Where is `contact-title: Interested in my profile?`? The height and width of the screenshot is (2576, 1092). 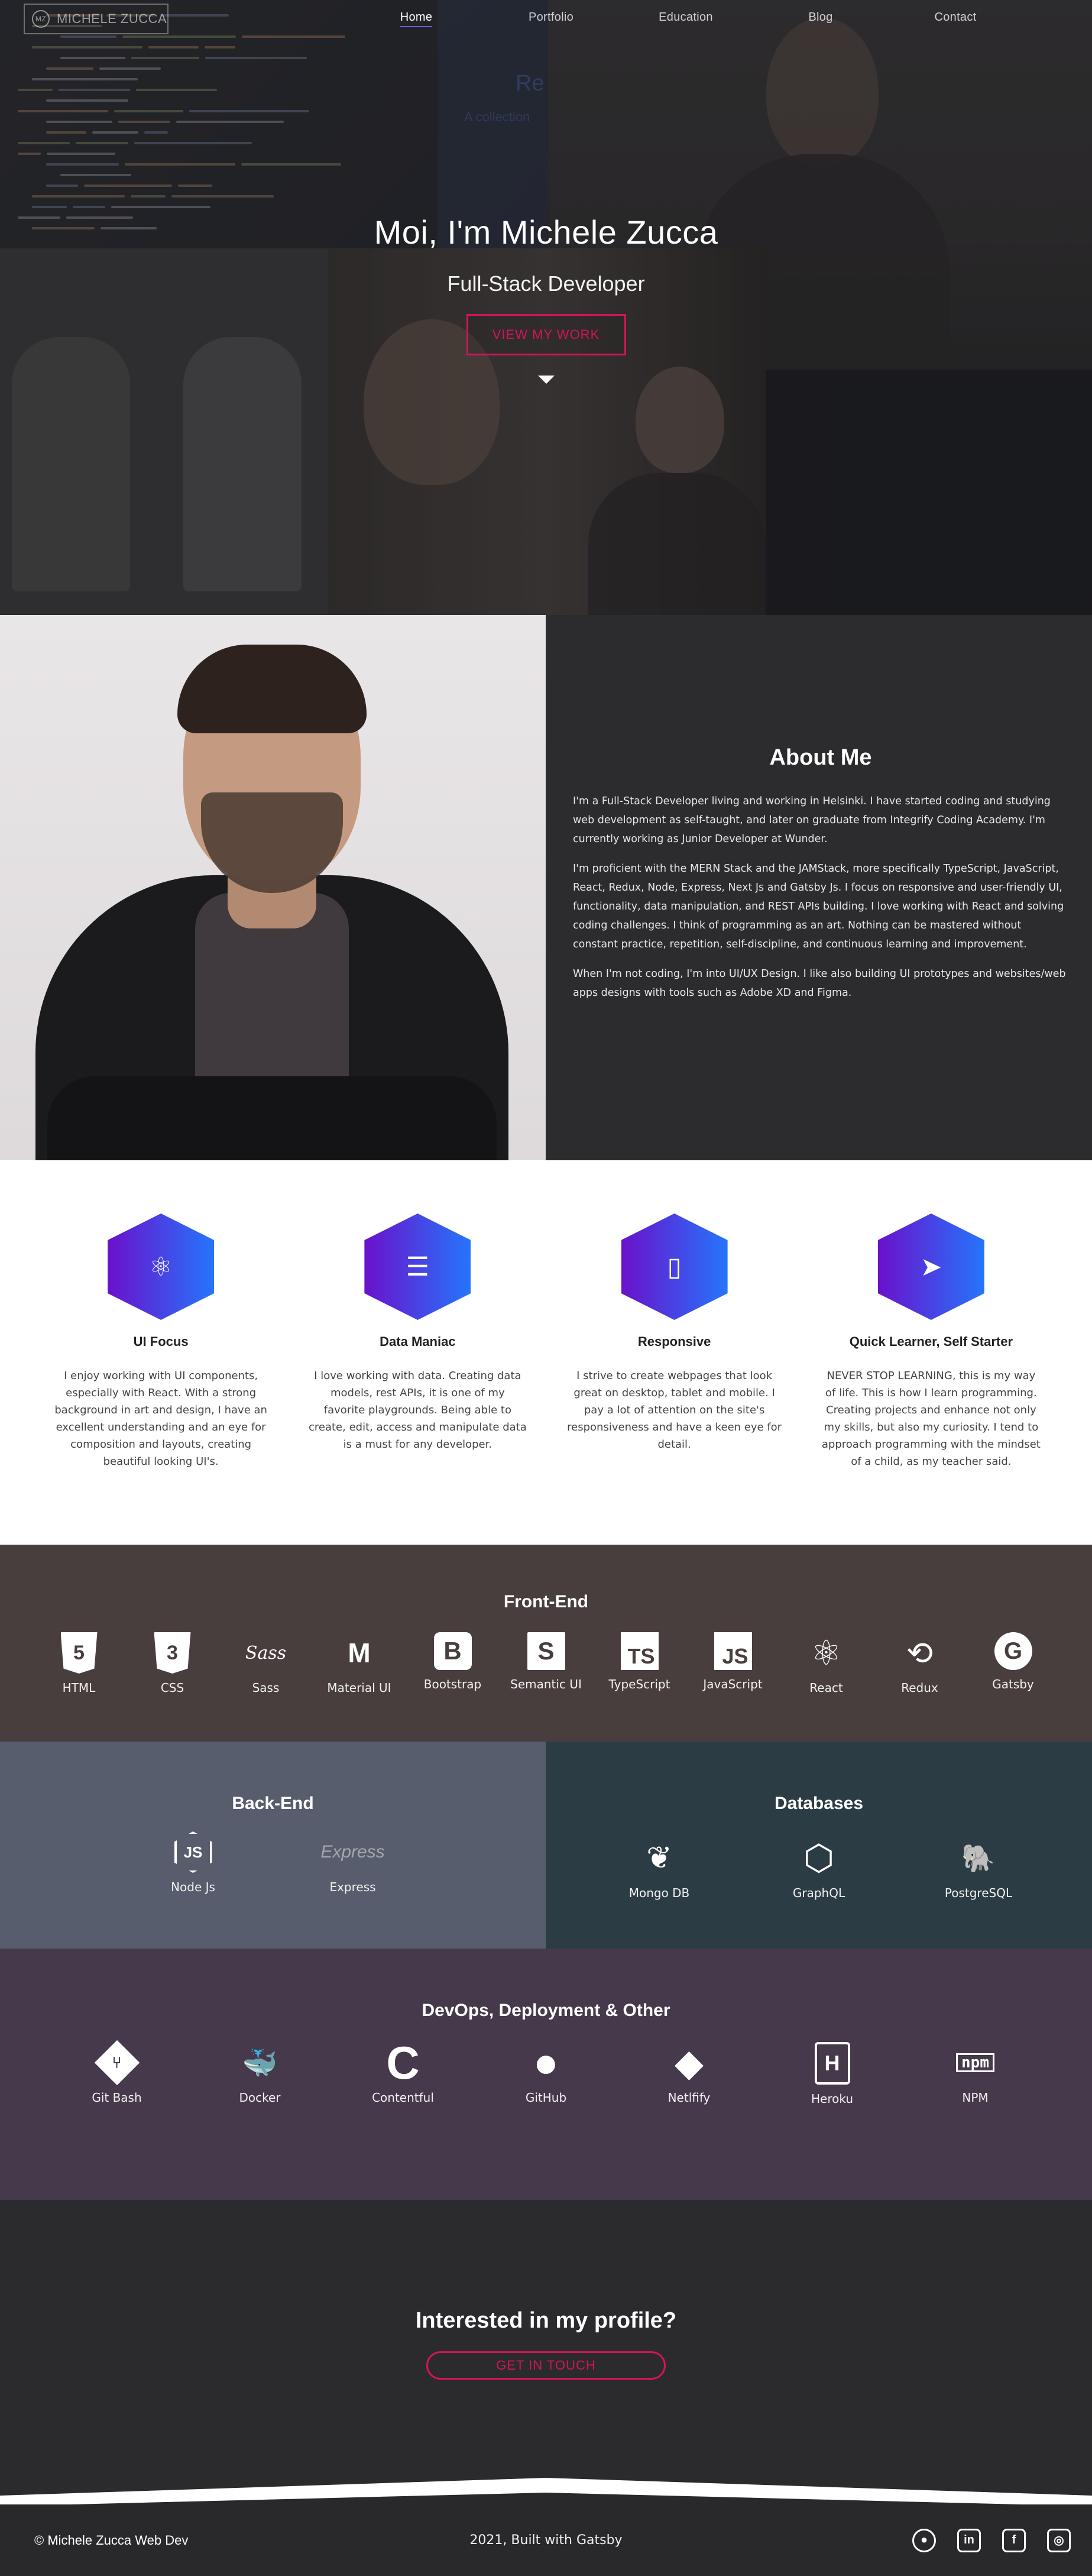
contact-title: Interested in my profile? is located at coordinates (546, 2321).